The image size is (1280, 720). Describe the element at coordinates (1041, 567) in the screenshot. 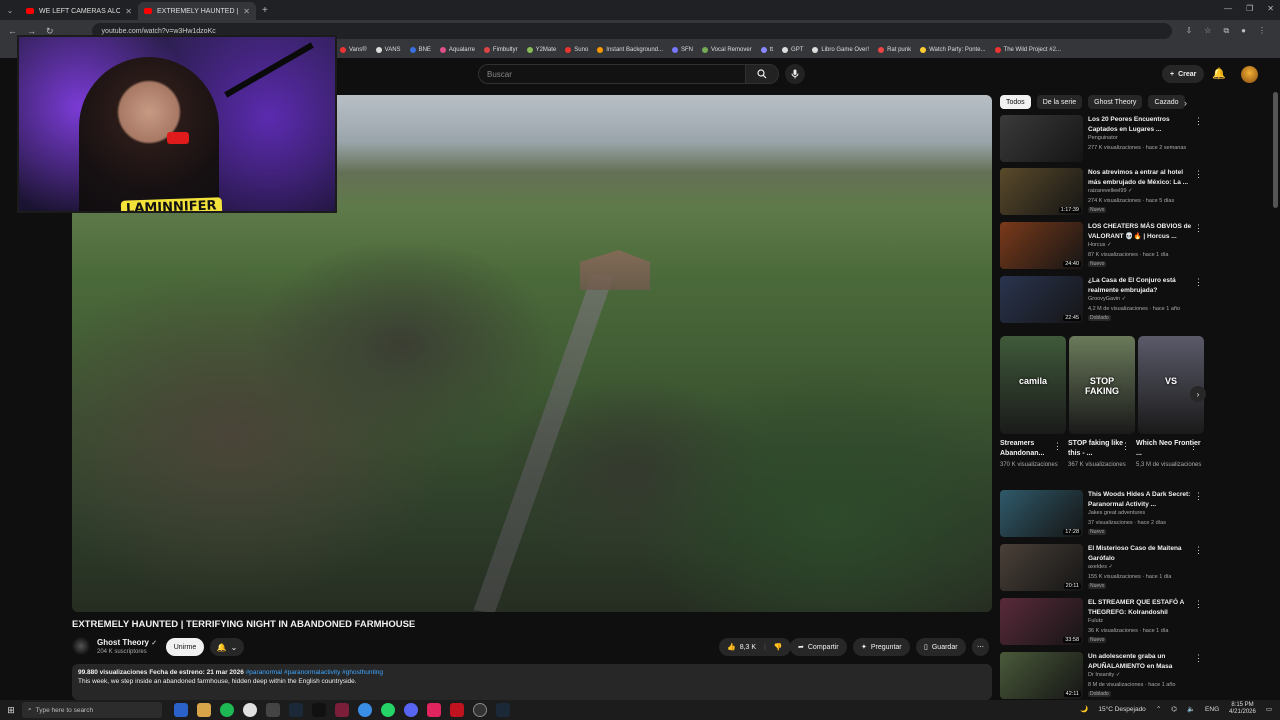

I see `video-thumbnail: 20:11` at that location.